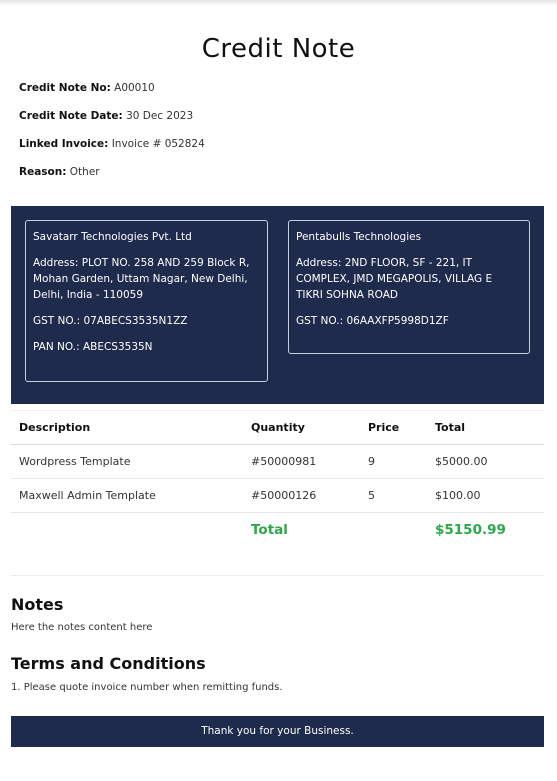 The image size is (557, 781). What do you see at coordinates (301, 427) in the screenshot?
I see `column-header-quantity: Quantity` at bounding box center [301, 427].